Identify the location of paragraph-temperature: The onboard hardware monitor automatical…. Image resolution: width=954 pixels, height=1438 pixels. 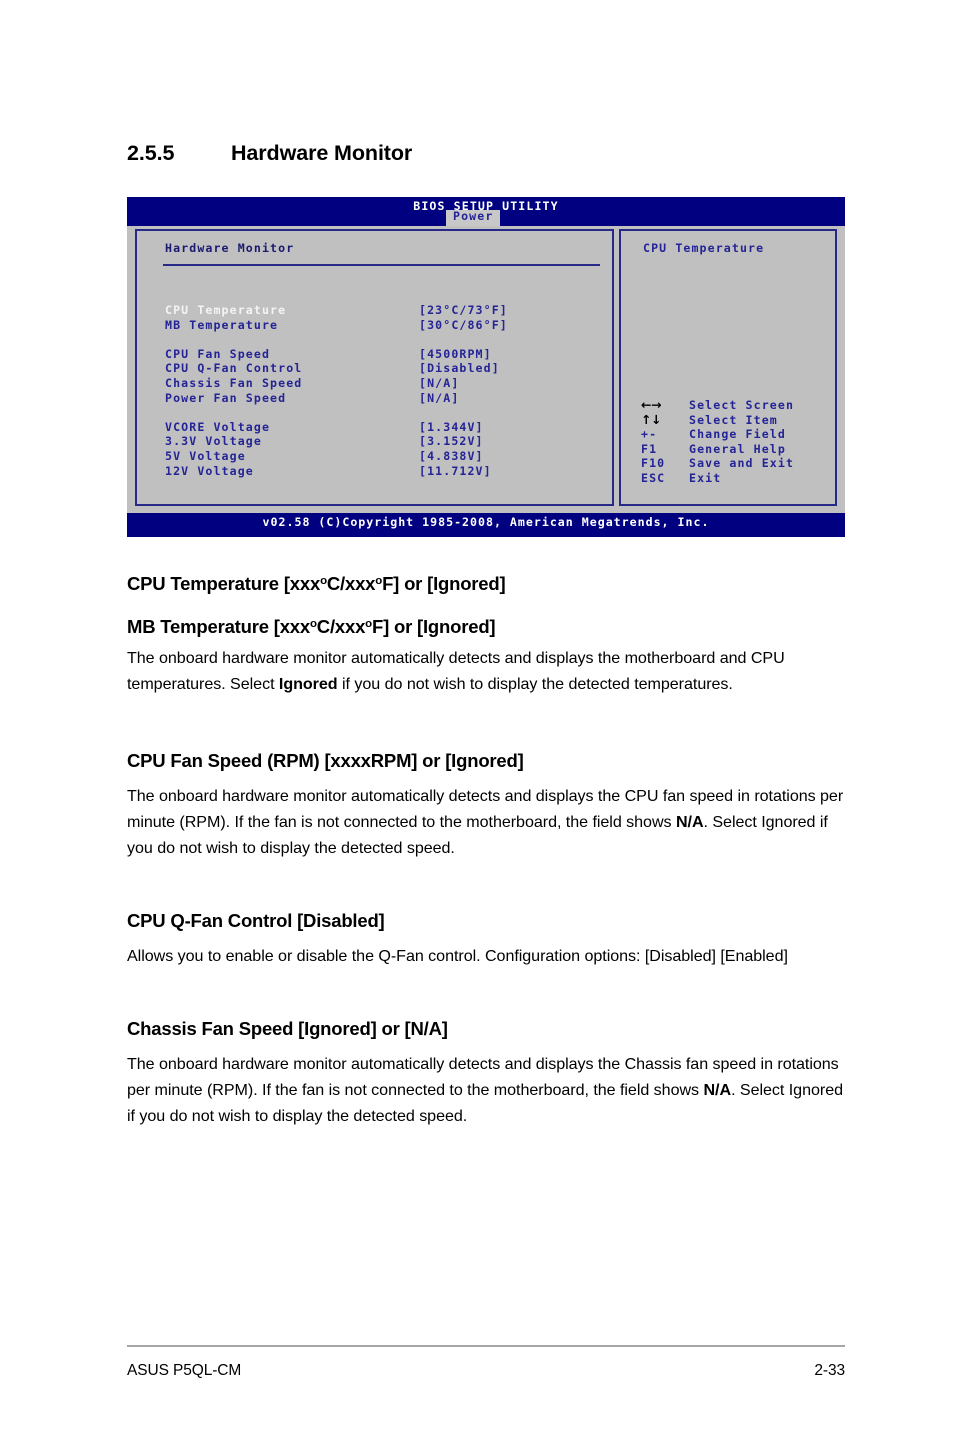
(487, 672).